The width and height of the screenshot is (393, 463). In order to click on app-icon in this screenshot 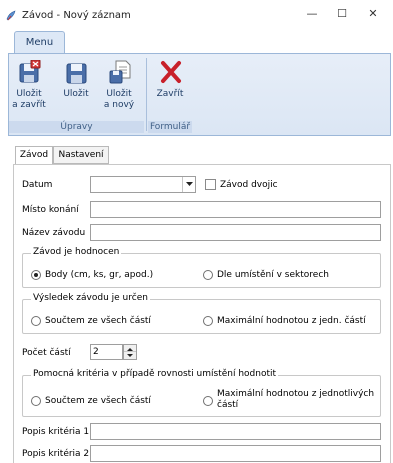, I will do `click(11, 15)`.